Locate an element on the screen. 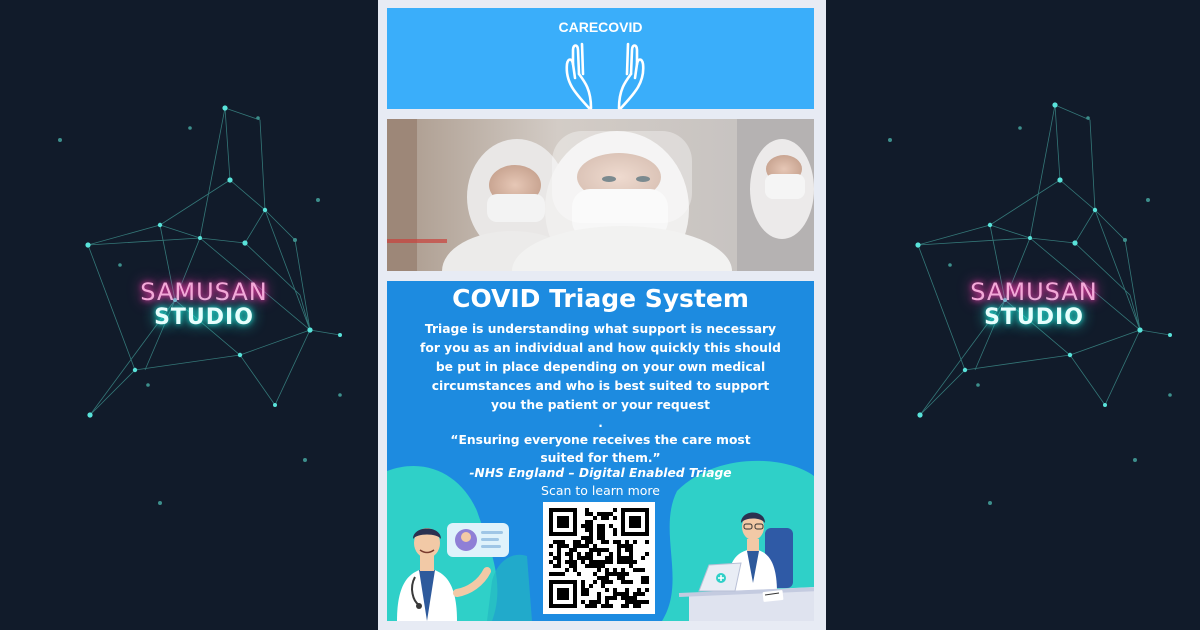 The height and width of the screenshot is (630, 1200). doctor-illustration-right is located at coordinates (746, 566).